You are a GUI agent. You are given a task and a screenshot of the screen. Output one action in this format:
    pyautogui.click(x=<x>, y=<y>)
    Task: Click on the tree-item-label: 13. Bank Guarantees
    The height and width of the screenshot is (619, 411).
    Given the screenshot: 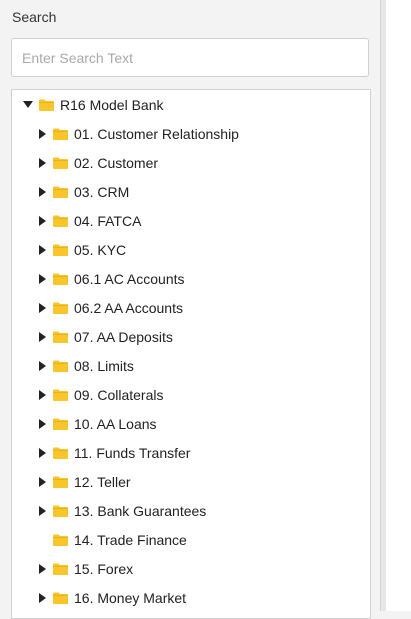 What is the action you would take?
    pyautogui.click(x=140, y=511)
    